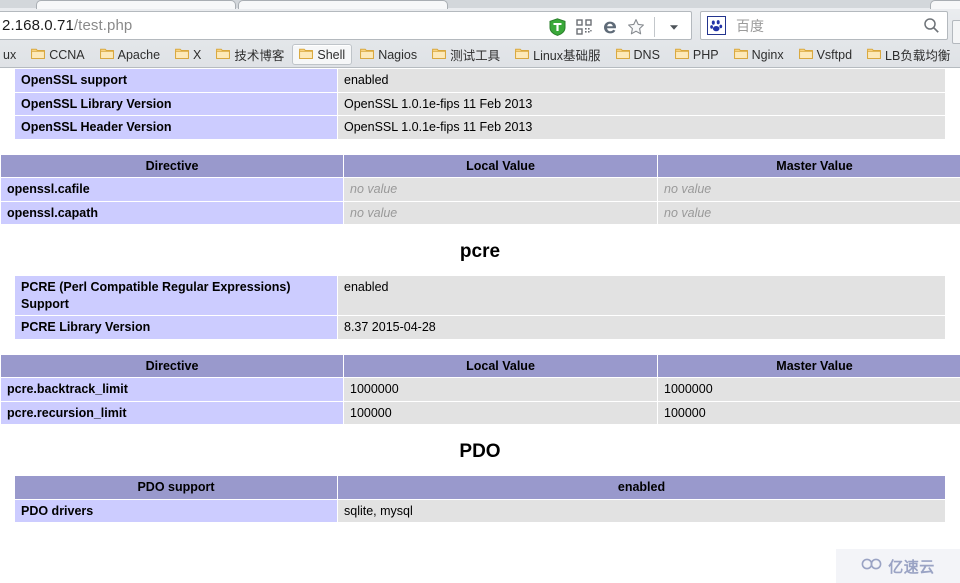 Image resolution: width=960 pixels, height=583 pixels. Describe the element at coordinates (641, 295) in the screenshot. I see `row-value: enabled` at that location.